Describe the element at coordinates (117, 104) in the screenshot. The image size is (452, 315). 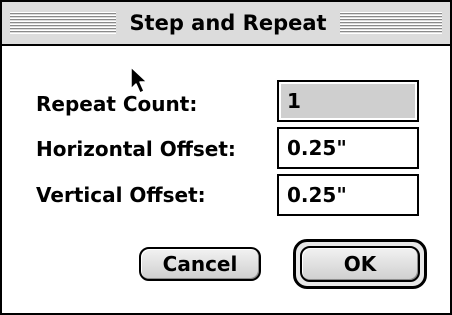
I see `repeat-count-label: Repeat Count:` at that location.